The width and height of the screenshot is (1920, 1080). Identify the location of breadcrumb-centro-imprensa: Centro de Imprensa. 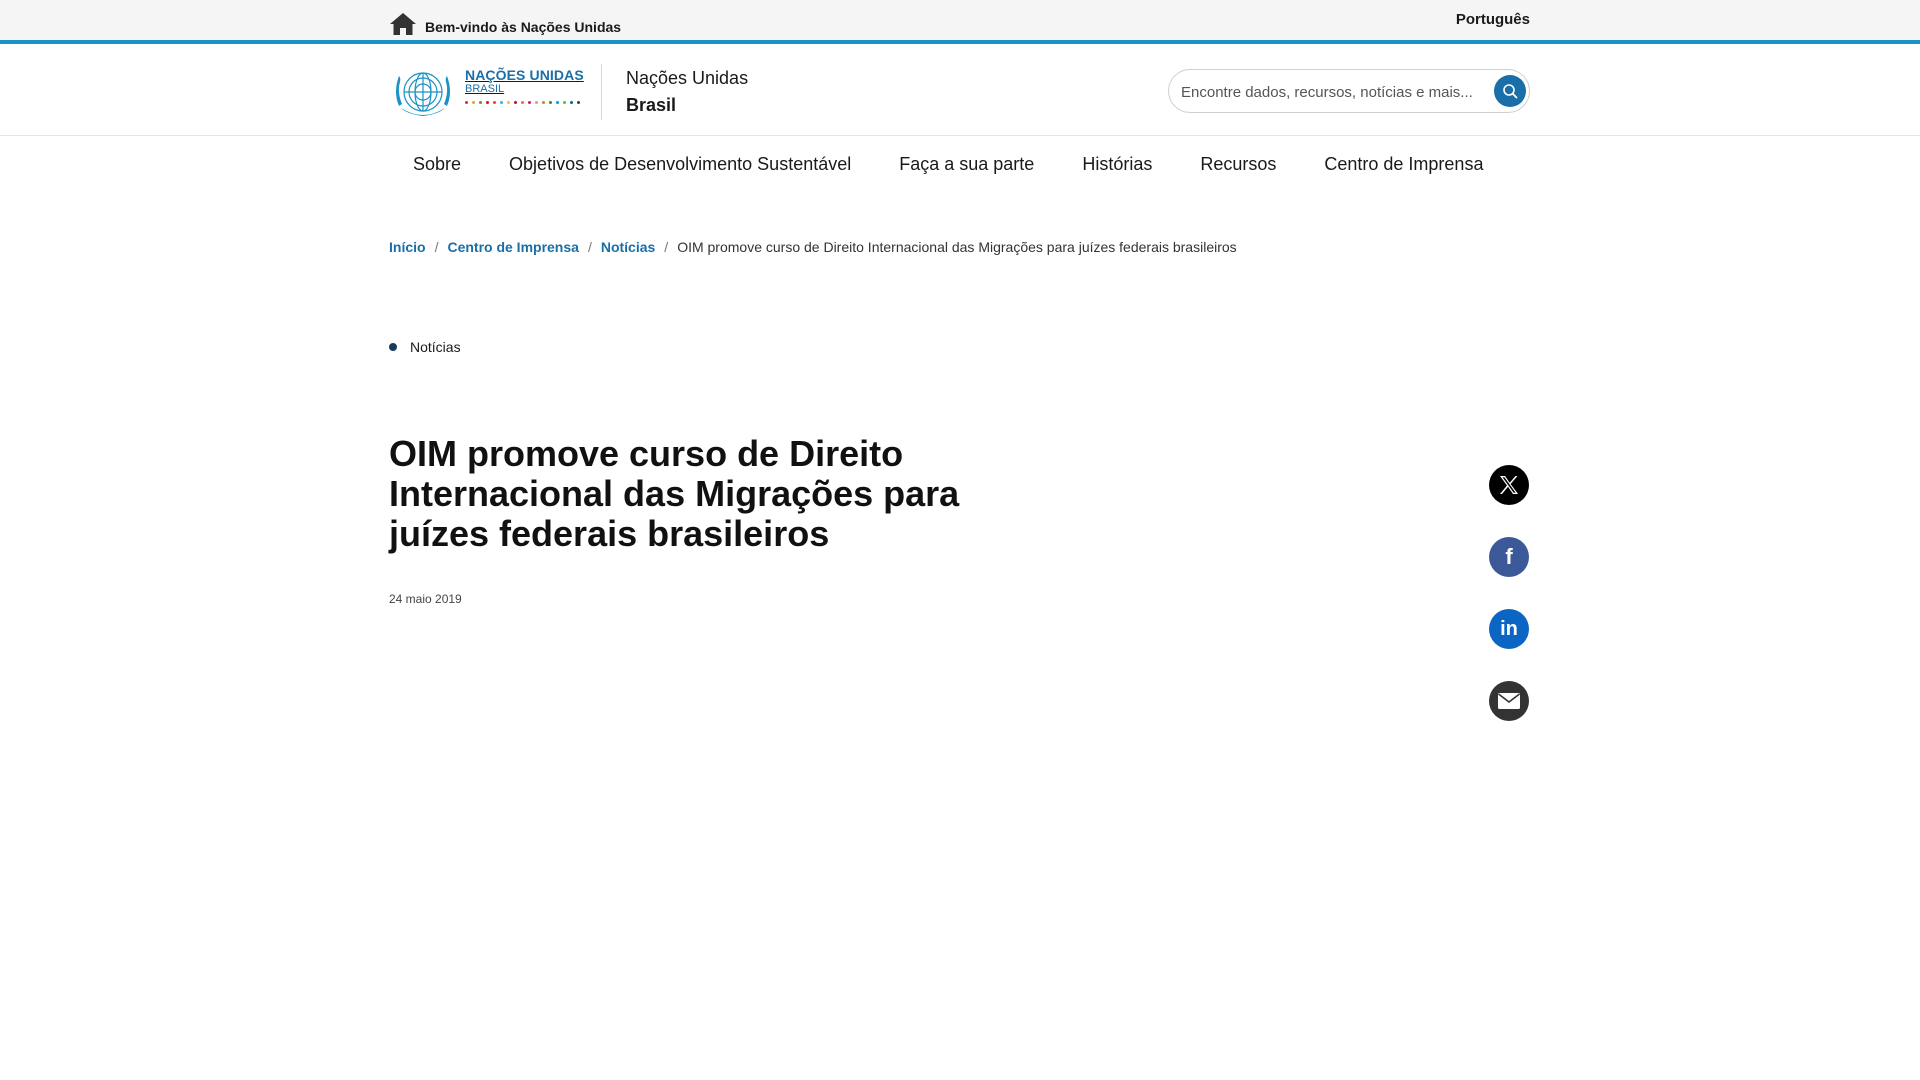
(512, 247).